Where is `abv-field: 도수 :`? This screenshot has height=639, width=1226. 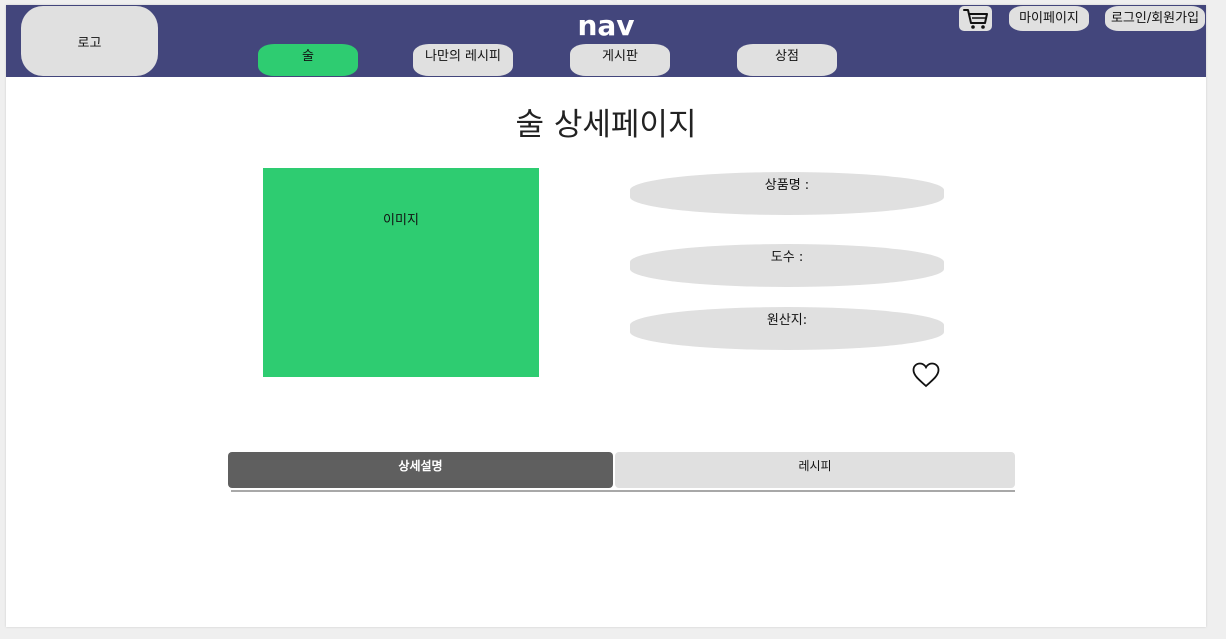 abv-field: 도수 : is located at coordinates (787, 265).